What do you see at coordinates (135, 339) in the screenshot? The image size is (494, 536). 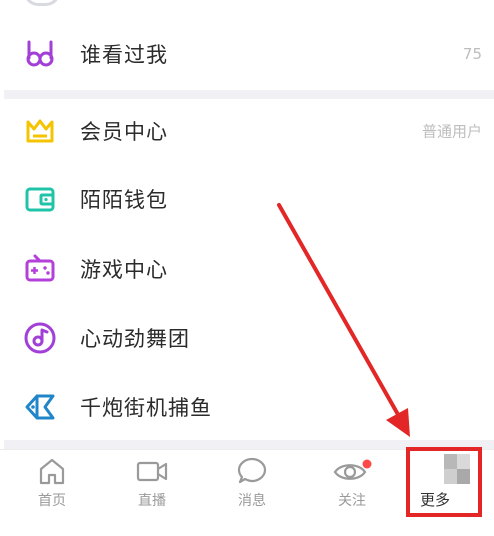 I see `menu-label: 心动劲舞团` at bounding box center [135, 339].